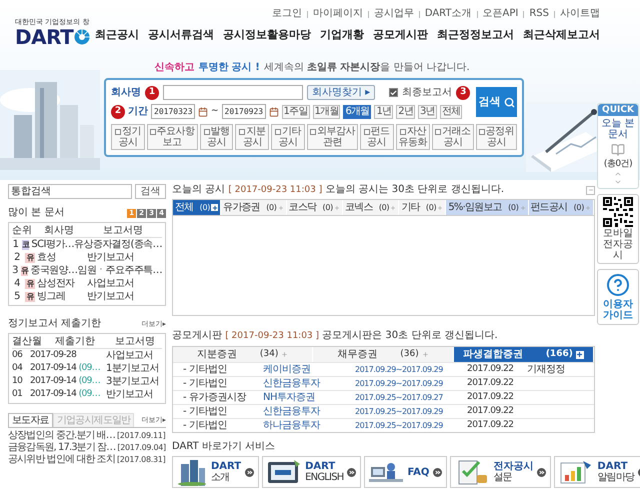  I want to click on period-button: 1주일, so click(296, 111).